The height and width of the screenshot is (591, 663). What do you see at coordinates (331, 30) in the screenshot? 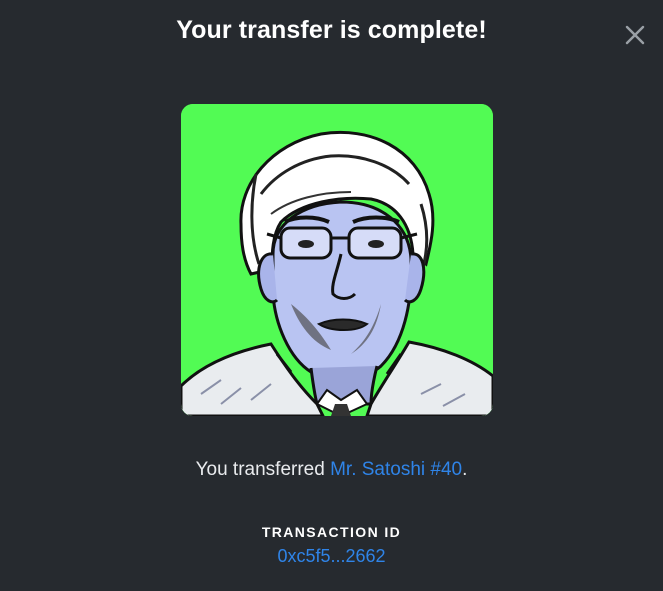
I see `modal-title: Your transfer is complete!` at bounding box center [331, 30].